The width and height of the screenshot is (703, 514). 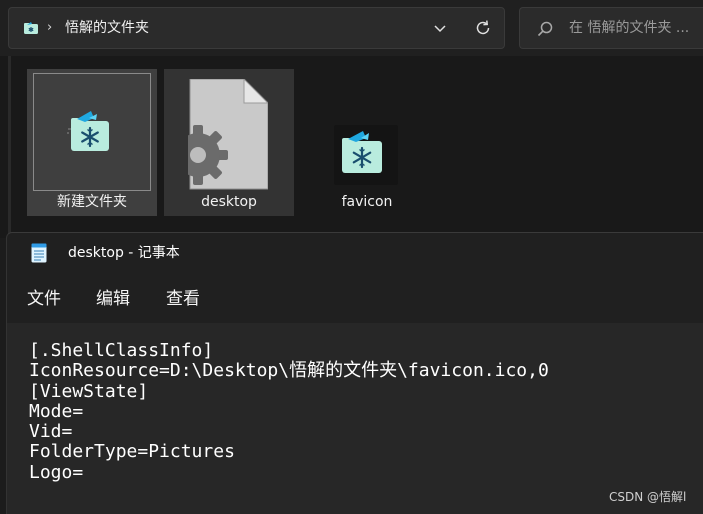 What do you see at coordinates (440, 28) in the screenshot?
I see `chevron-down-icon` at bounding box center [440, 28].